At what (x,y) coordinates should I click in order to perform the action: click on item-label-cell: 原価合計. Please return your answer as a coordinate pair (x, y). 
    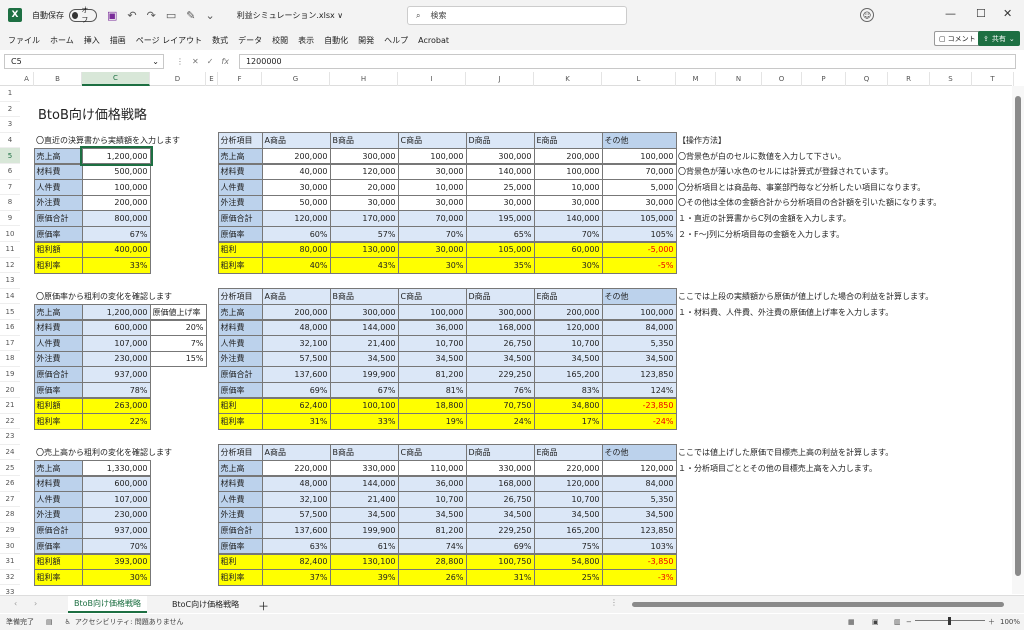
    Looking at the image, I should click on (240, 218).